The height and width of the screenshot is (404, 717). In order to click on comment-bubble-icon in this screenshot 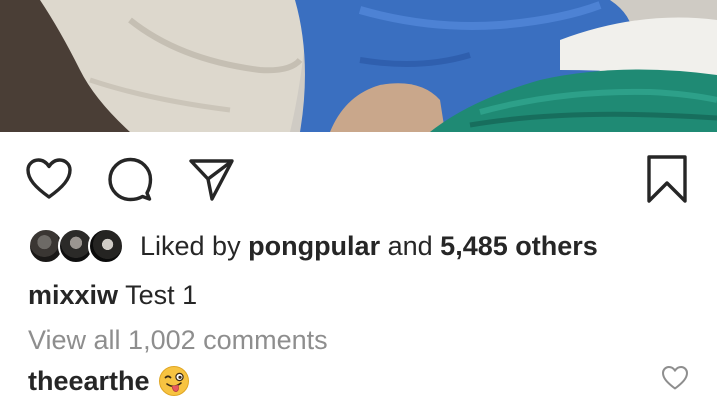, I will do `click(130, 179)`.